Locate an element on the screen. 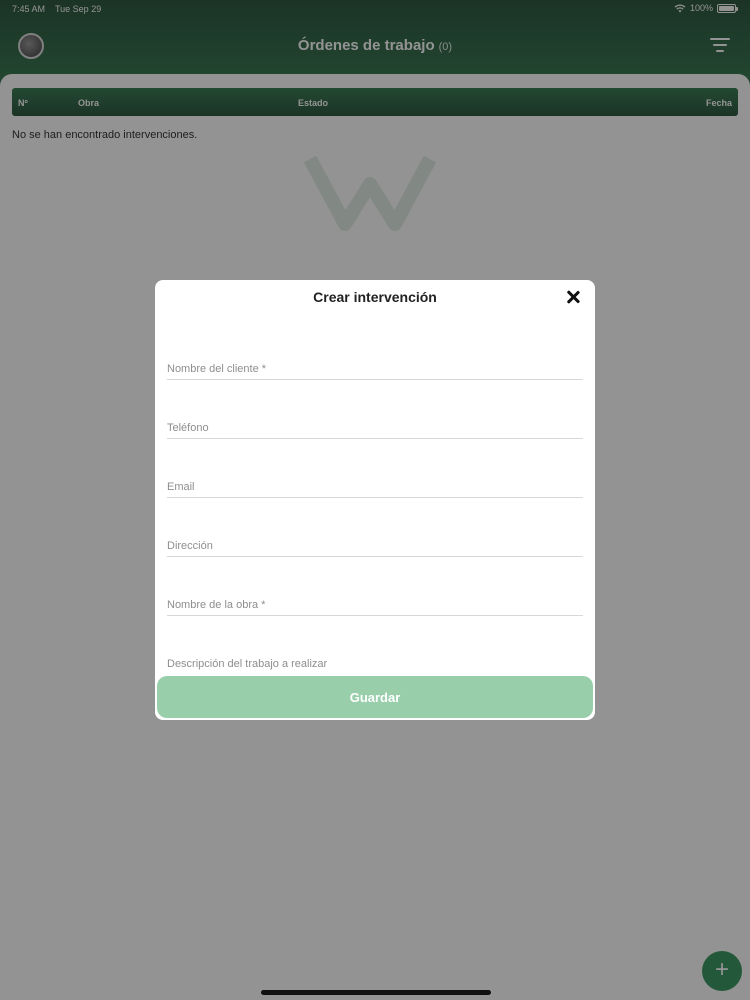 The width and height of the screenshot is (750, 1000). phone-input is located at coordinates (375, 427).